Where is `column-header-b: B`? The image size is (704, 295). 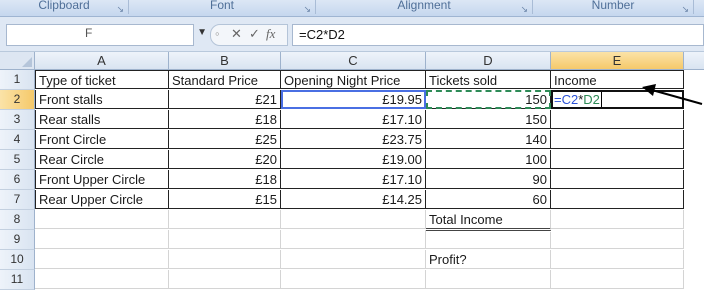 column-header-b: B is located at coordinates (225, 61).